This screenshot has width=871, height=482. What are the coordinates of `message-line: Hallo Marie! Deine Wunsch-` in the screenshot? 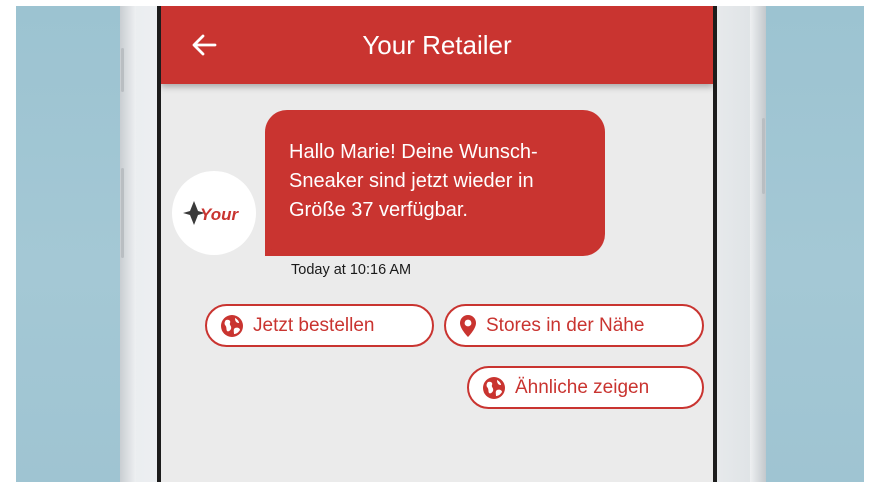 It's located at (413, 152).